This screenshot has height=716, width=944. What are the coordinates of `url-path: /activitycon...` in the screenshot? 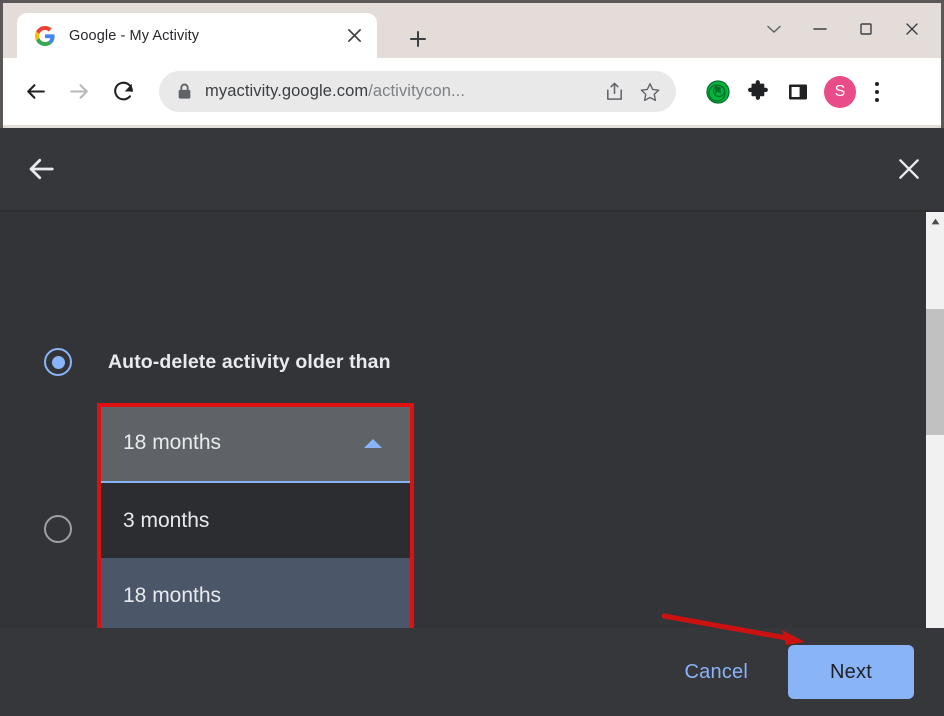 It's located at (417, 91).